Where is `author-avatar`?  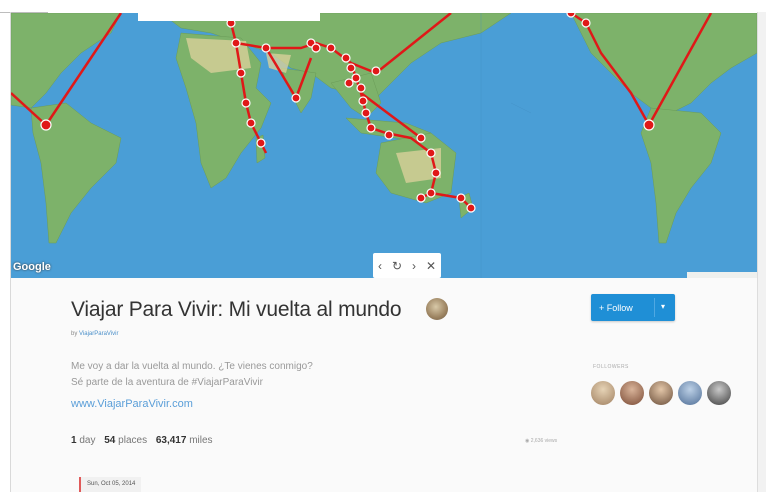
author-avatar is located at coordinates (437, 309).